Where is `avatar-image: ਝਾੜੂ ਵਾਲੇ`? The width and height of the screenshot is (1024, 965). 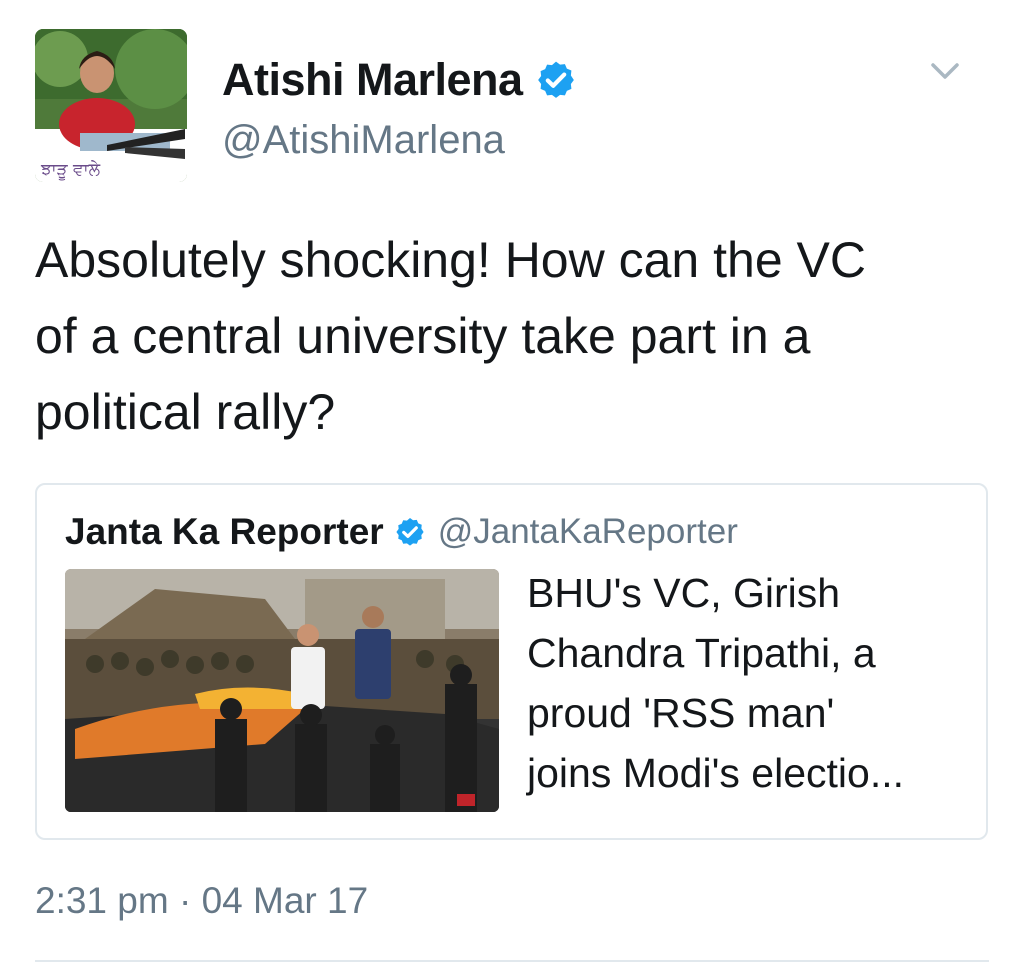 avatar-image: ਝਾੜੂ ਵਾਲੇ is located at coordinates (111, 105).